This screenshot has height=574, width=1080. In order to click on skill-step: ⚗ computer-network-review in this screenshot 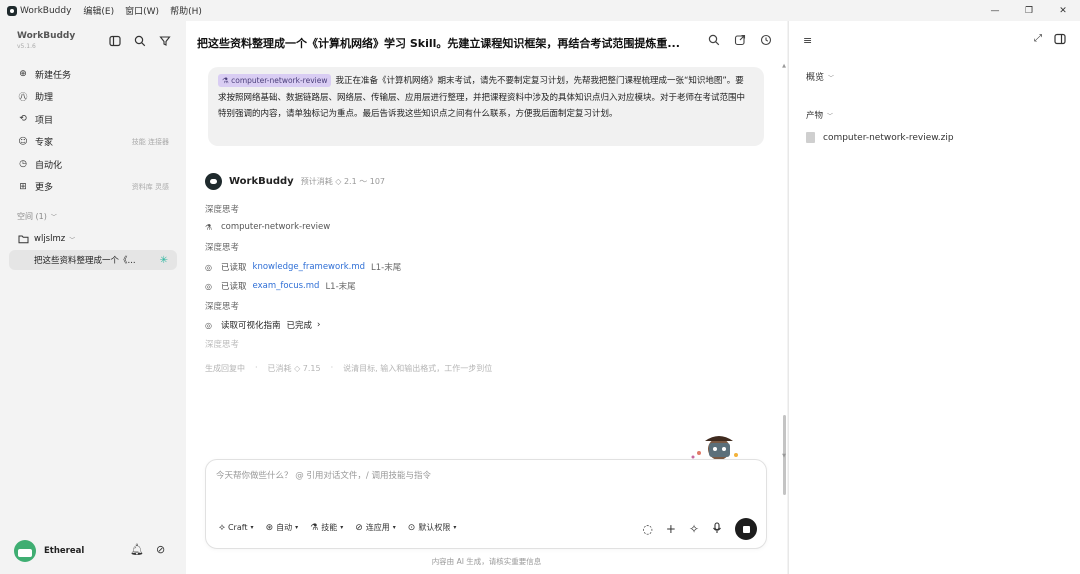, I will do `click(267, 227)`.